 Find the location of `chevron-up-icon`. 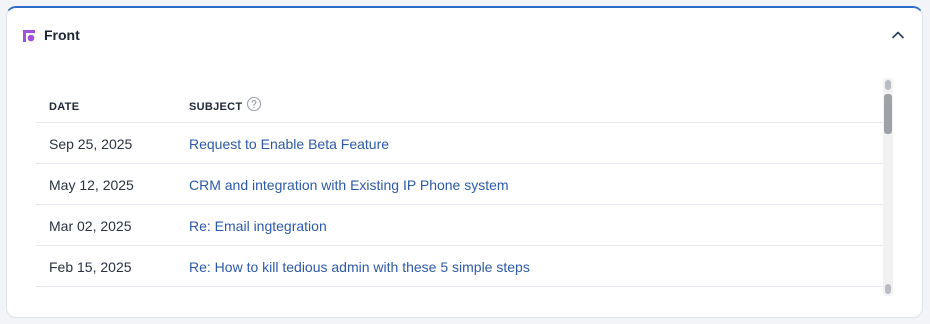

chevron-up-icon is located at coordinates (898, 35).